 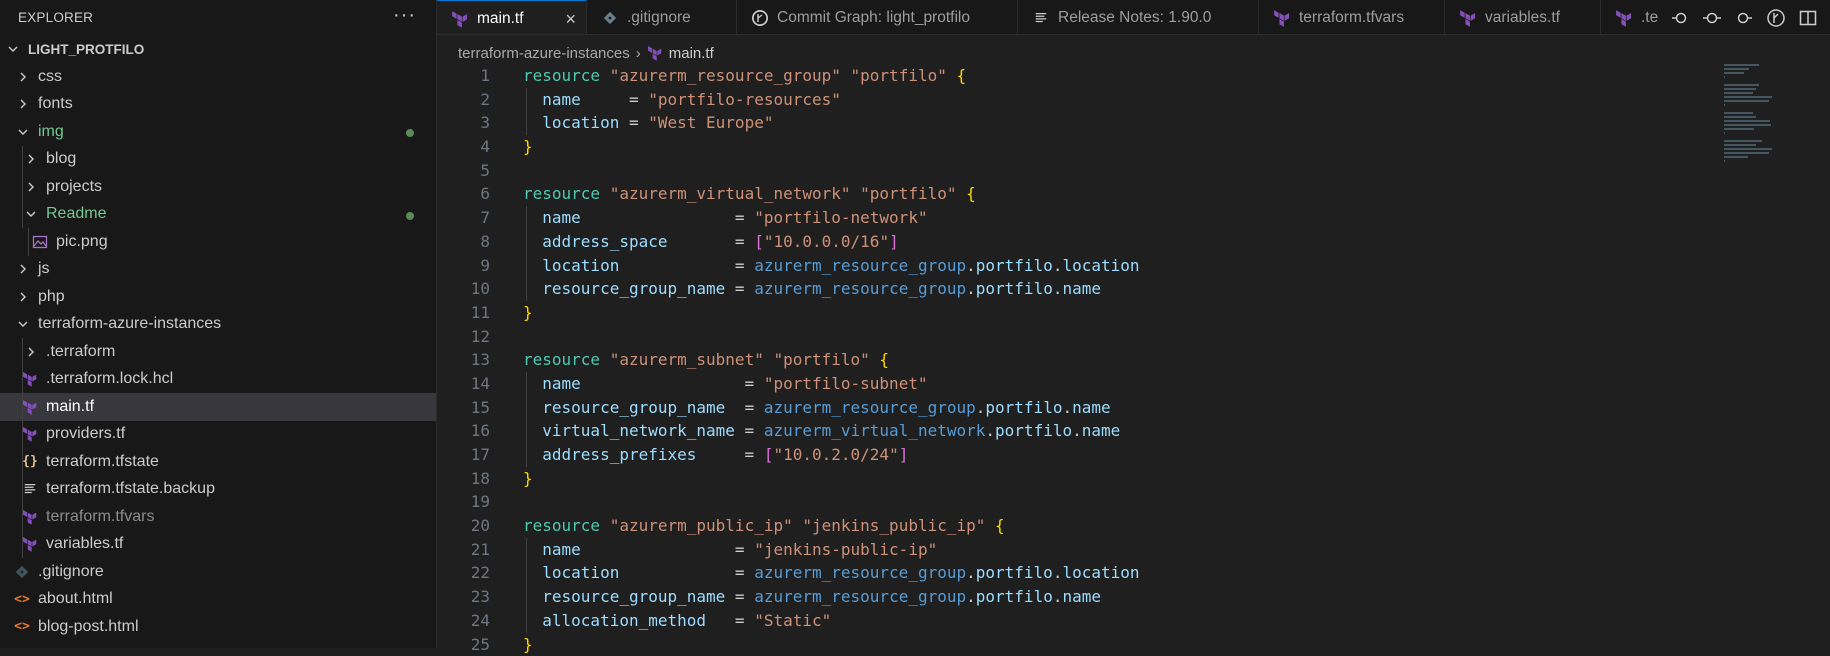 I want to click on tree-folder: blog, so click(x=218, y=160).